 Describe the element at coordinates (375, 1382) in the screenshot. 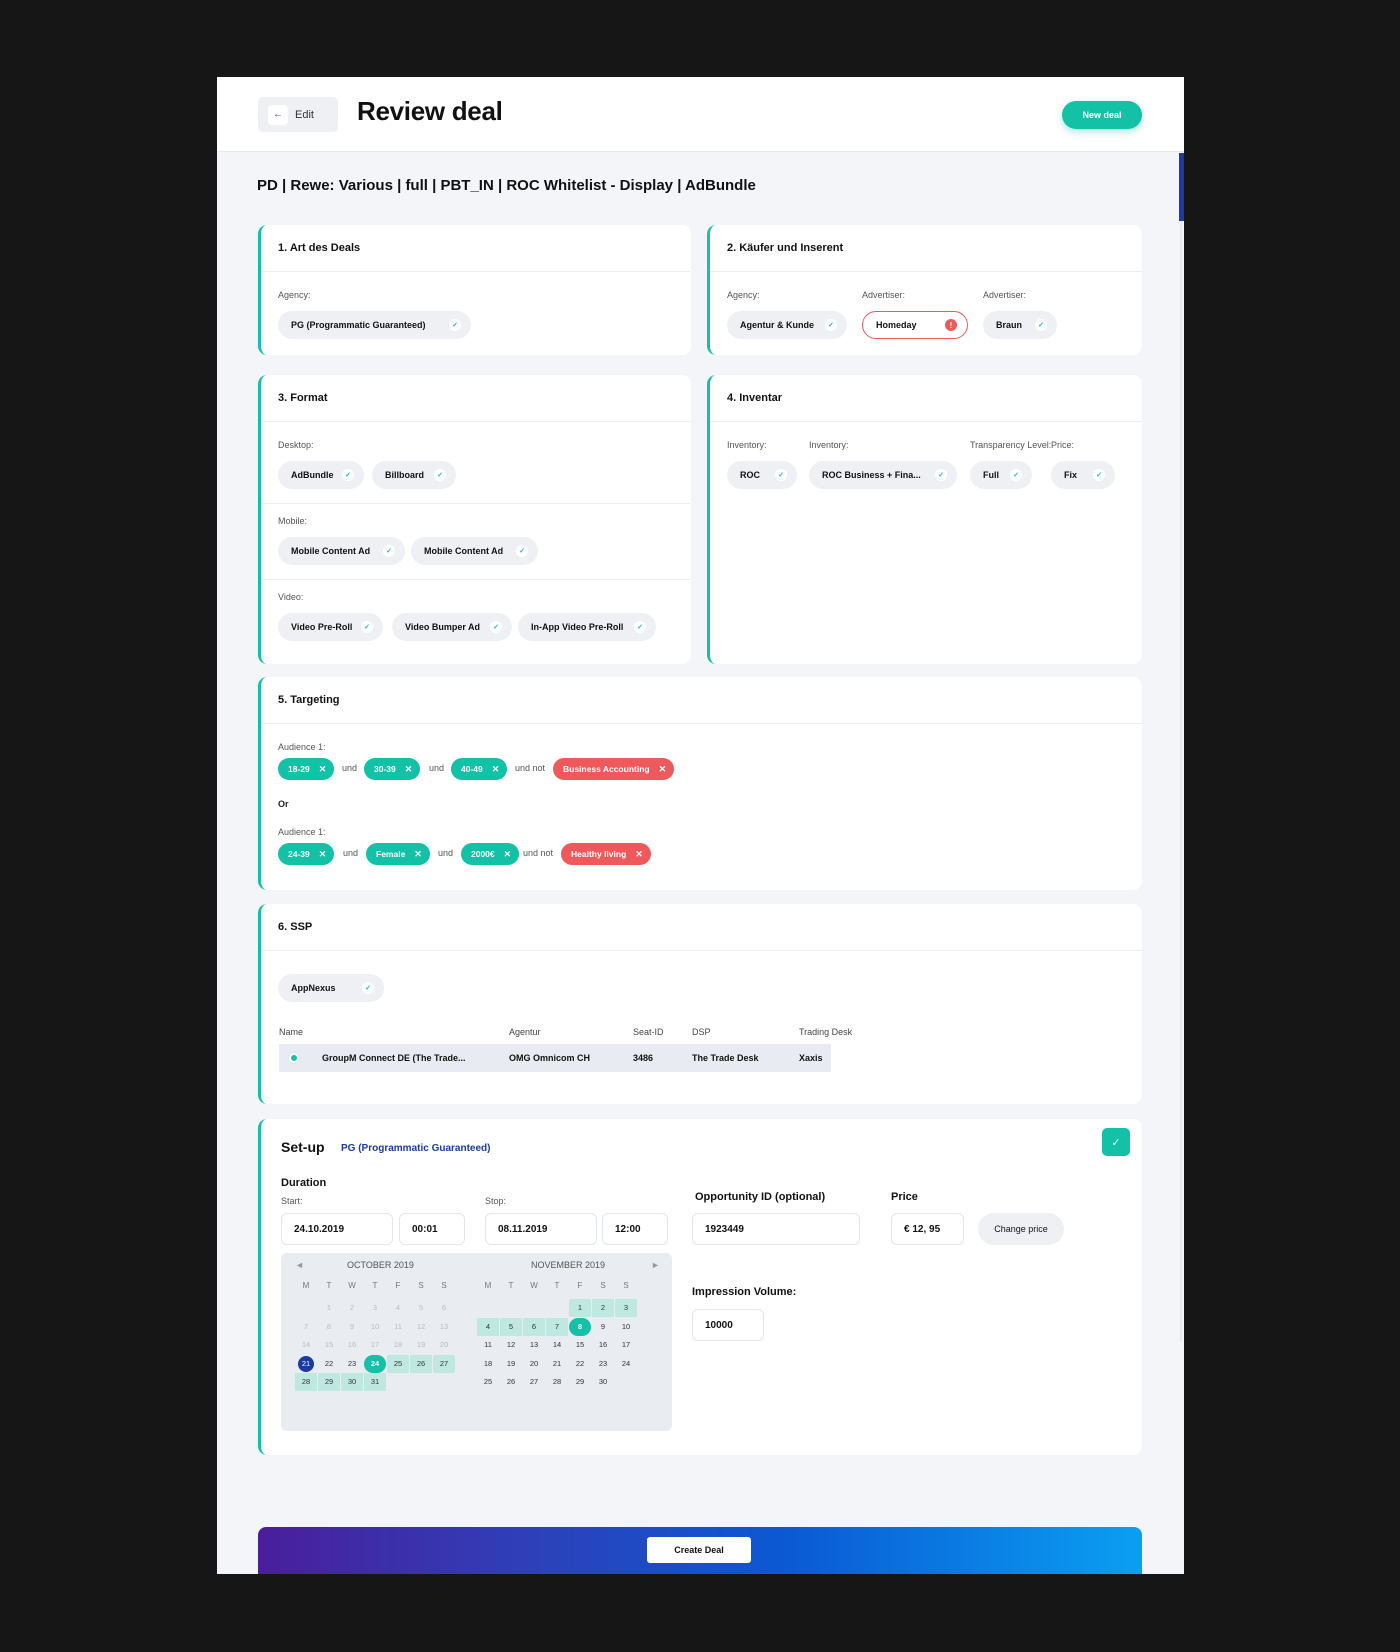

I see `calendar-day: 31` at that location.